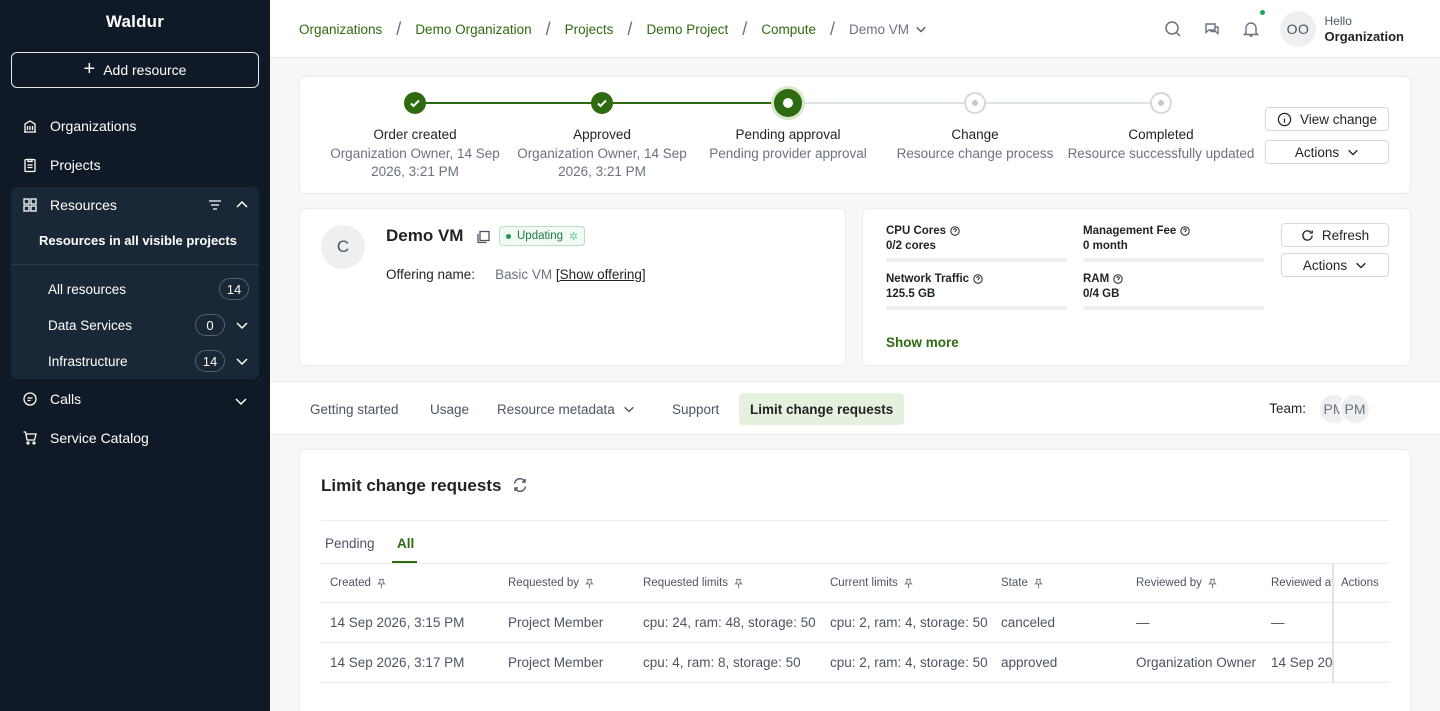 The height and width of the screenshot is (711, 1440). I want to click on breadcrumb-organizations: Organizations, so click(340, 29).